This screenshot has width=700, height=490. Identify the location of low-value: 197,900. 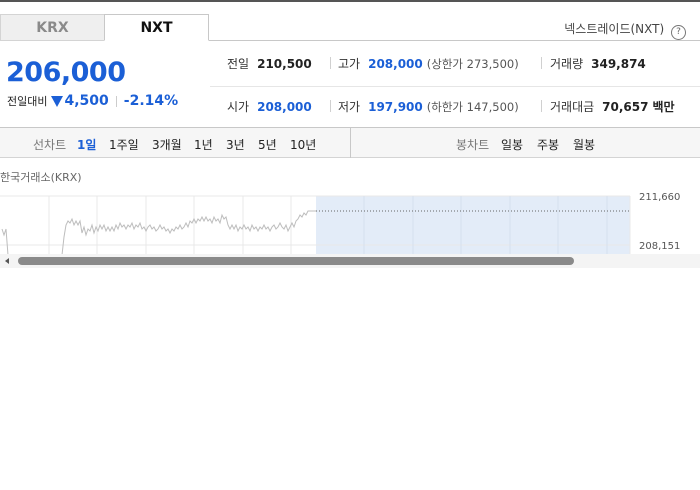
(395, 106).